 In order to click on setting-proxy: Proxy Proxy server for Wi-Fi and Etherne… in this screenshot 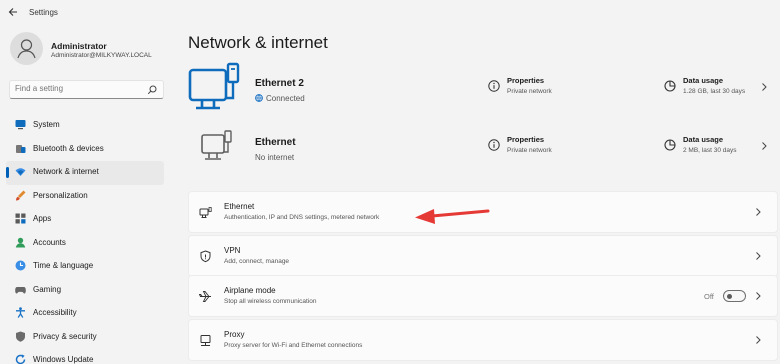, I will do `click(483, 340)`.